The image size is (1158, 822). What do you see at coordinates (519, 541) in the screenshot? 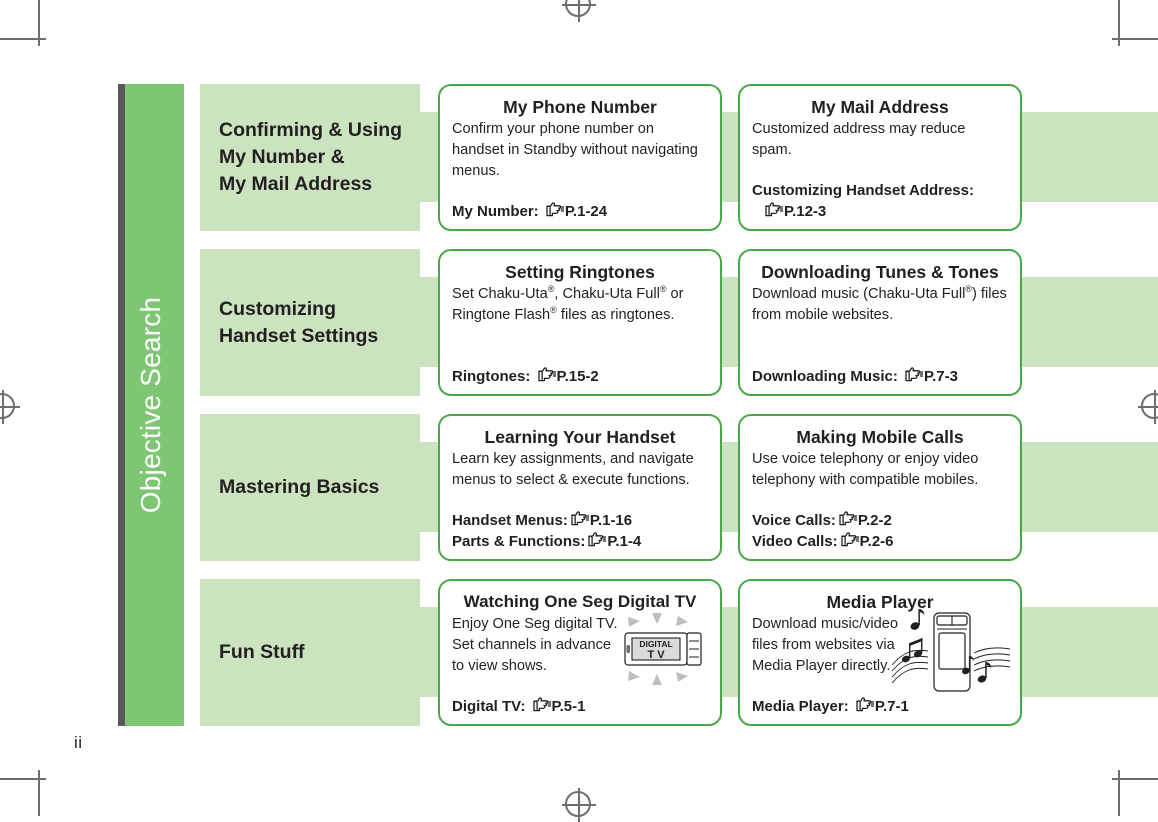
I see `reference-label: Parts & Functions:` at bounding box center [519, 541].